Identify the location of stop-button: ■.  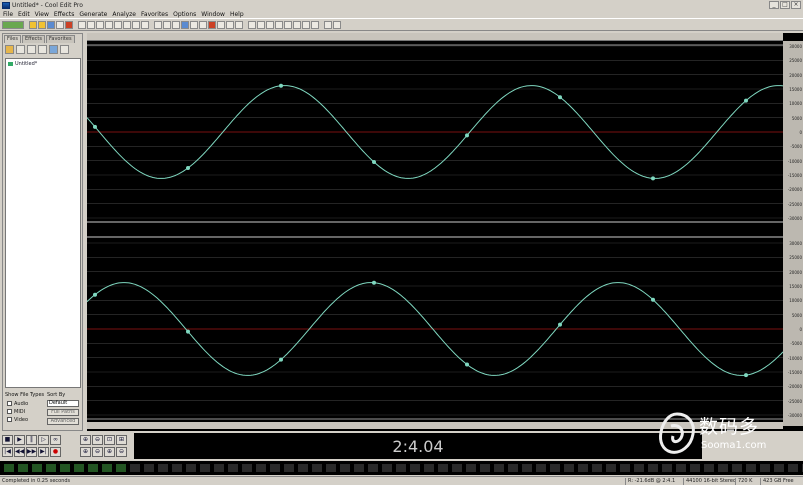
(7, 440).